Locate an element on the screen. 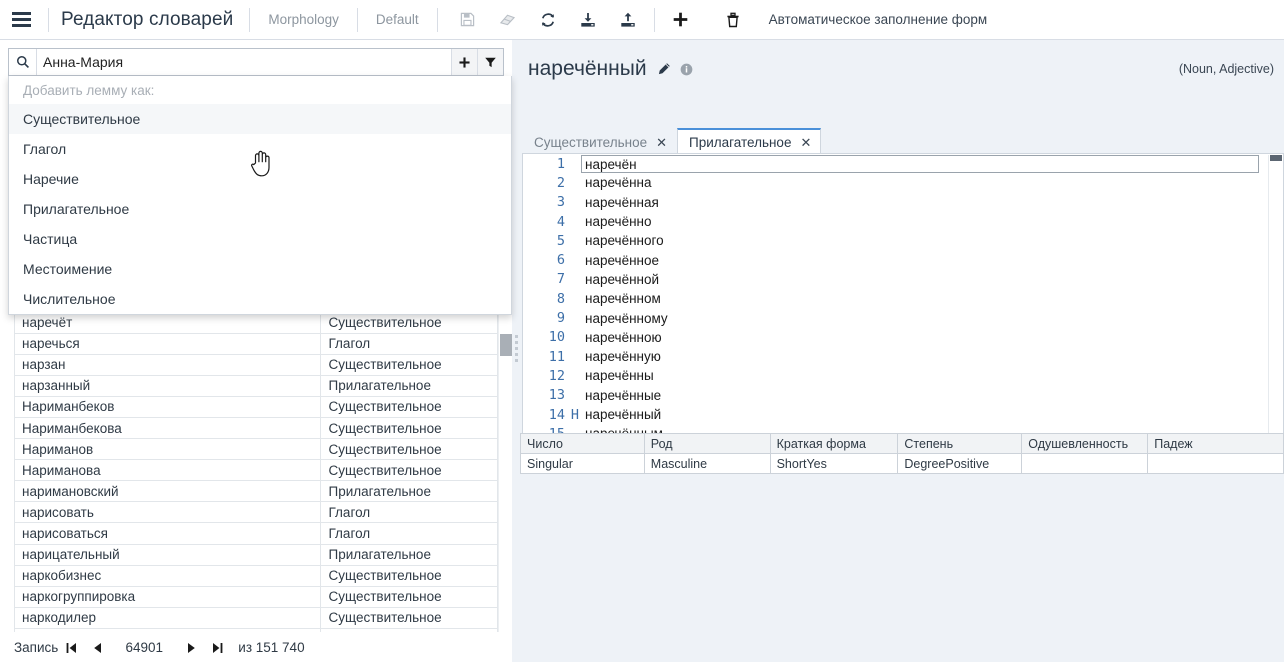 The image size is (1284, 662). table-row: Нариманов Существительное is located at coordinates (256, 449).